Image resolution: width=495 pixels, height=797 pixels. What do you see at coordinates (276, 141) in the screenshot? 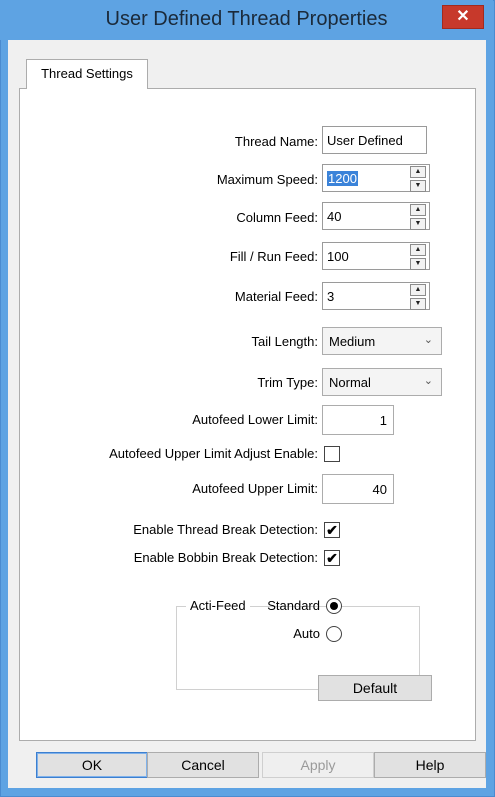
I see `thread-name-label: Thread Name:` at bounding box center [276, 141].